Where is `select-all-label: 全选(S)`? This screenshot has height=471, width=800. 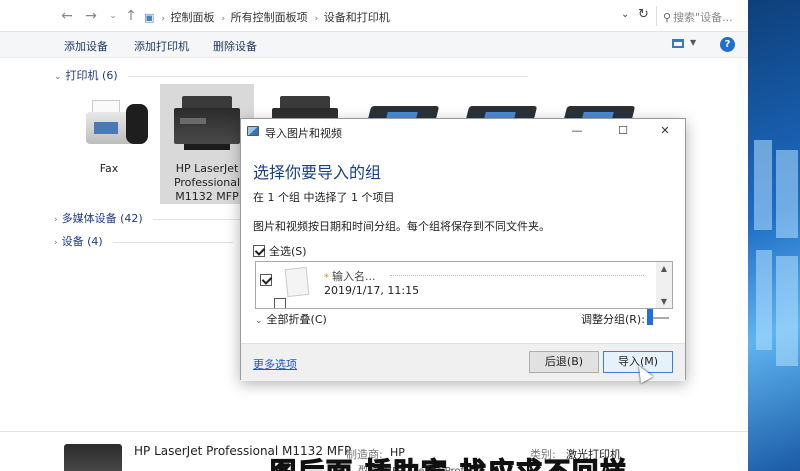 select-all-label: 全选(S) is located at coordinates (288, 251).